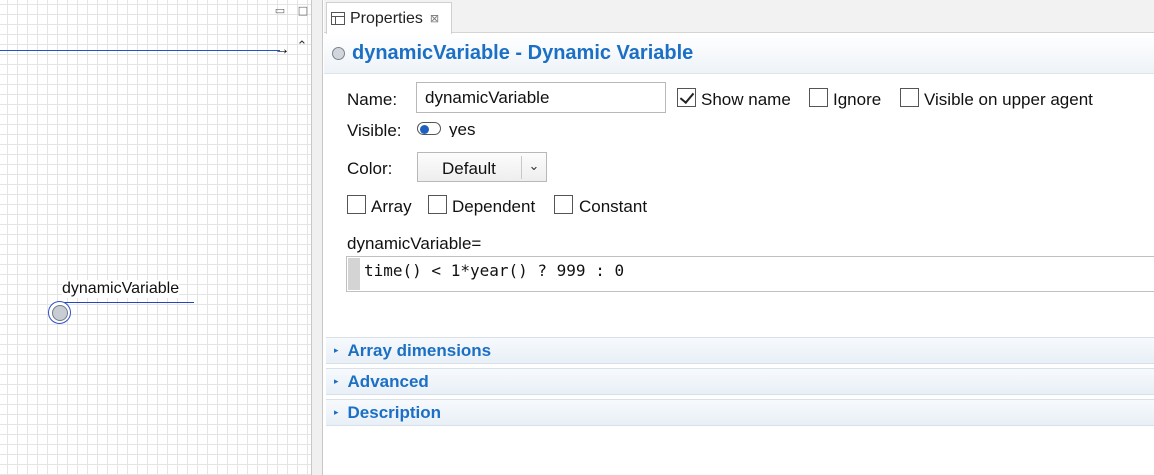  I want to click on minimize-icon: ▭, so click(280, 11).